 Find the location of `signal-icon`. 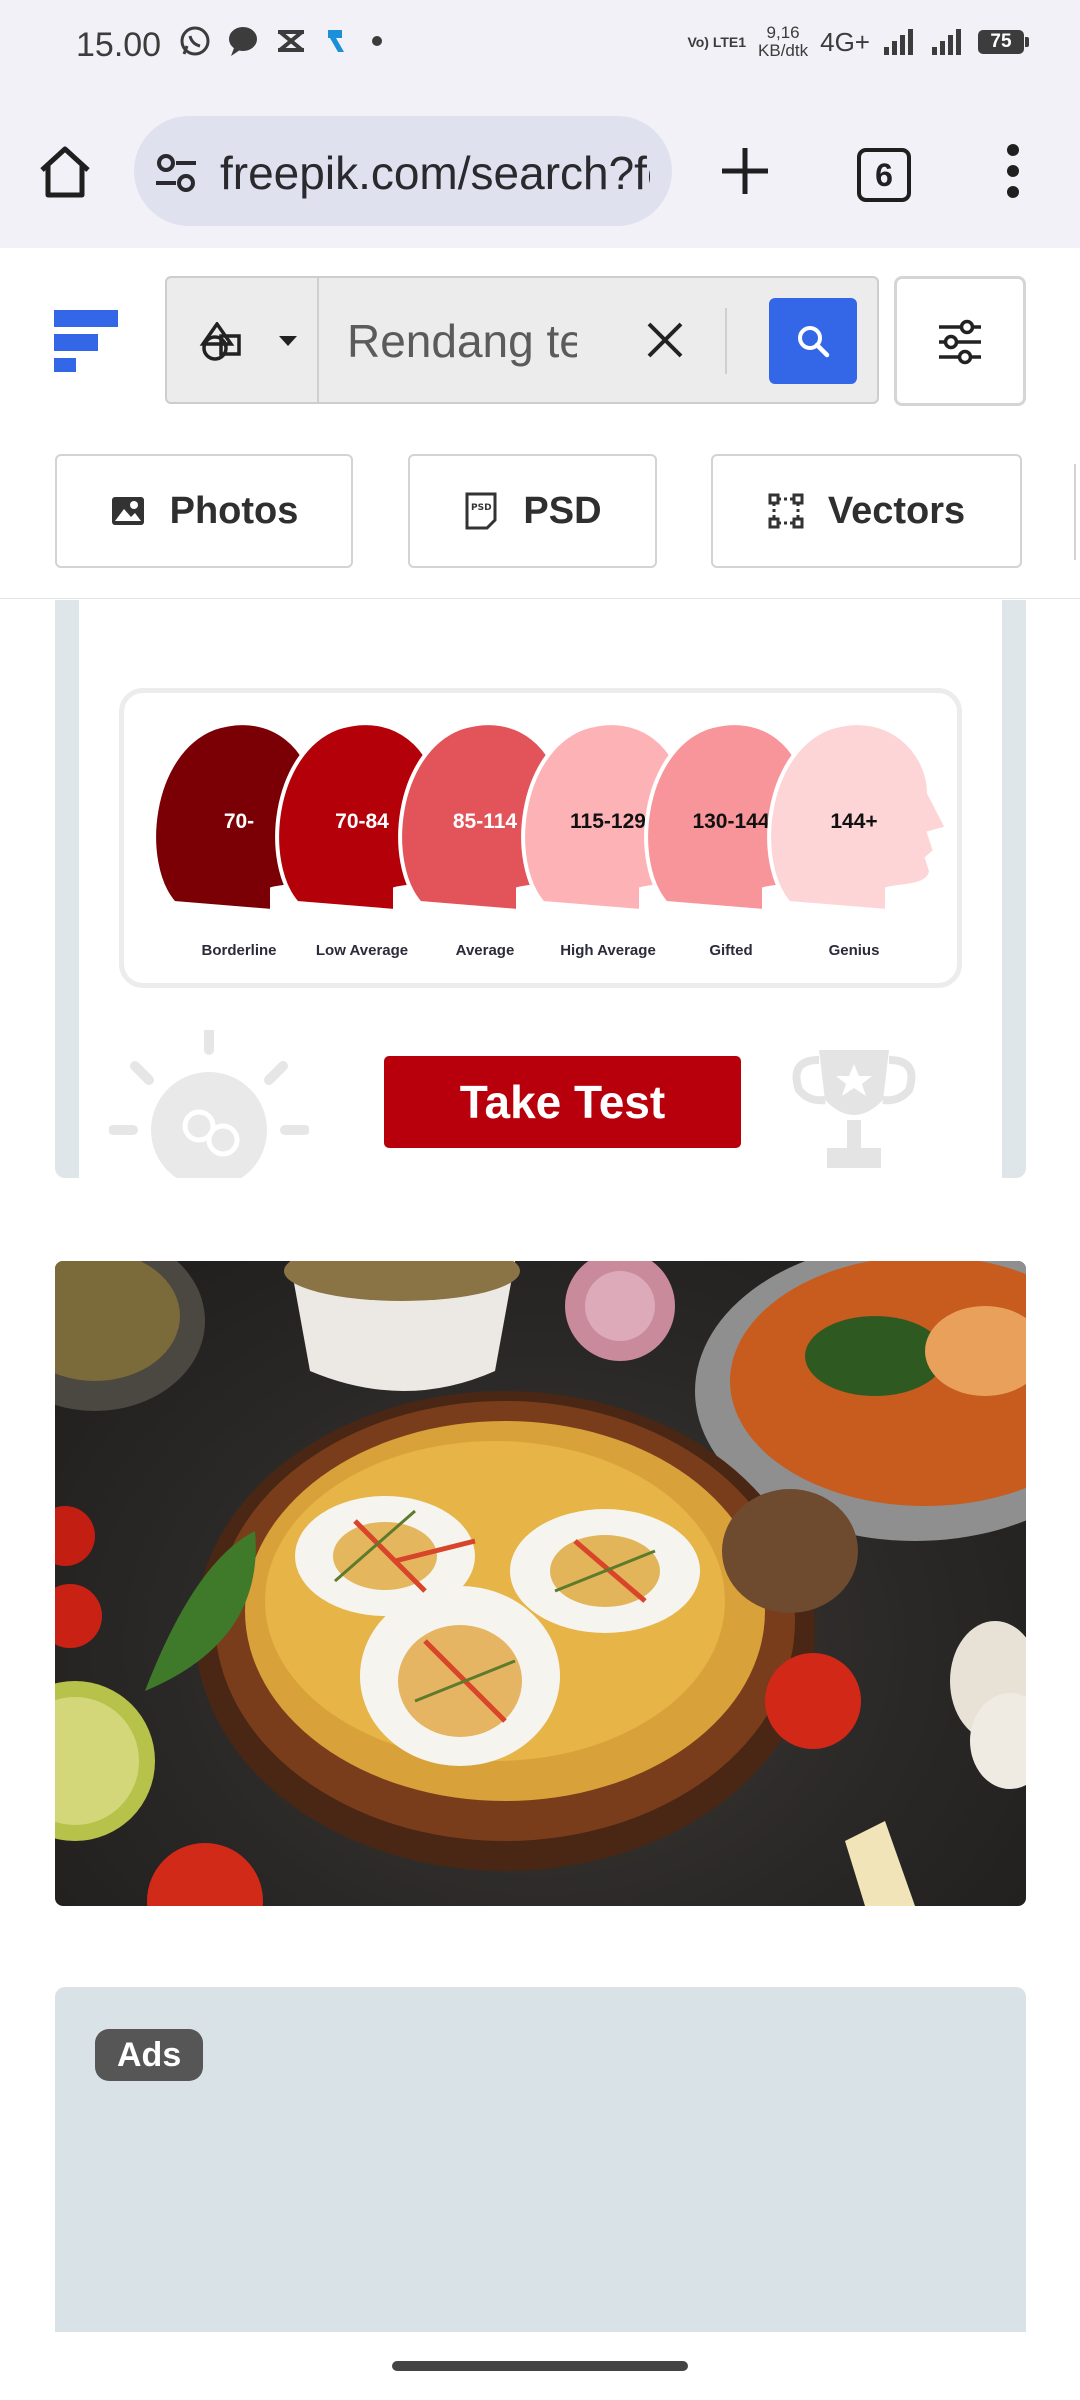

signal-icon is located at coordinates (898, 42).